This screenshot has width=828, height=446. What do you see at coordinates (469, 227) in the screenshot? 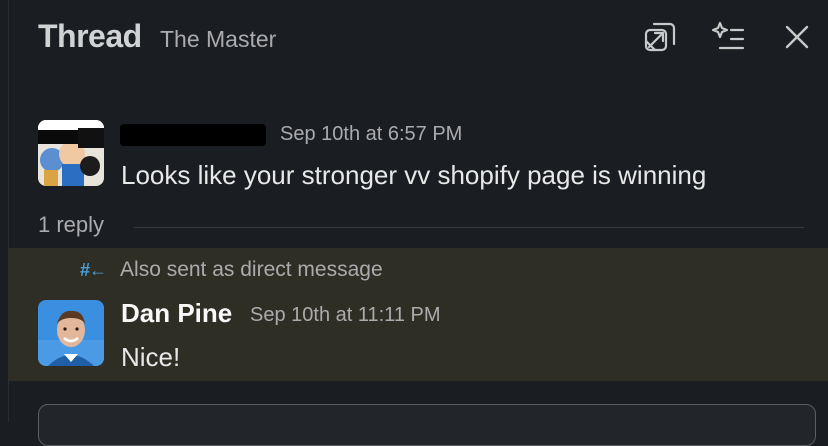
I see `reply-divider` at bounding box center [469, 227].